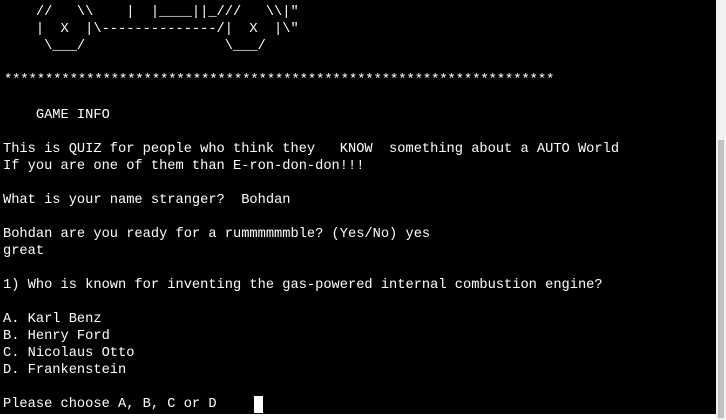 This screenshot has width=726, height=420. Describe the element at coordinates (69, 353) in the screenshot. I see `quiz-option-c: C. Nicolaus Otto` at that location.